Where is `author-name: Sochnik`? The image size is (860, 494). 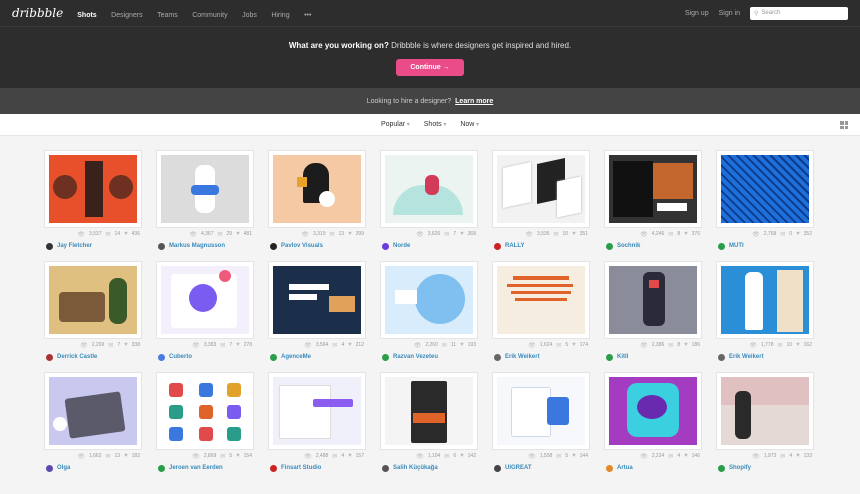
author-name: Sochnik is located at coordinates (628, 246).